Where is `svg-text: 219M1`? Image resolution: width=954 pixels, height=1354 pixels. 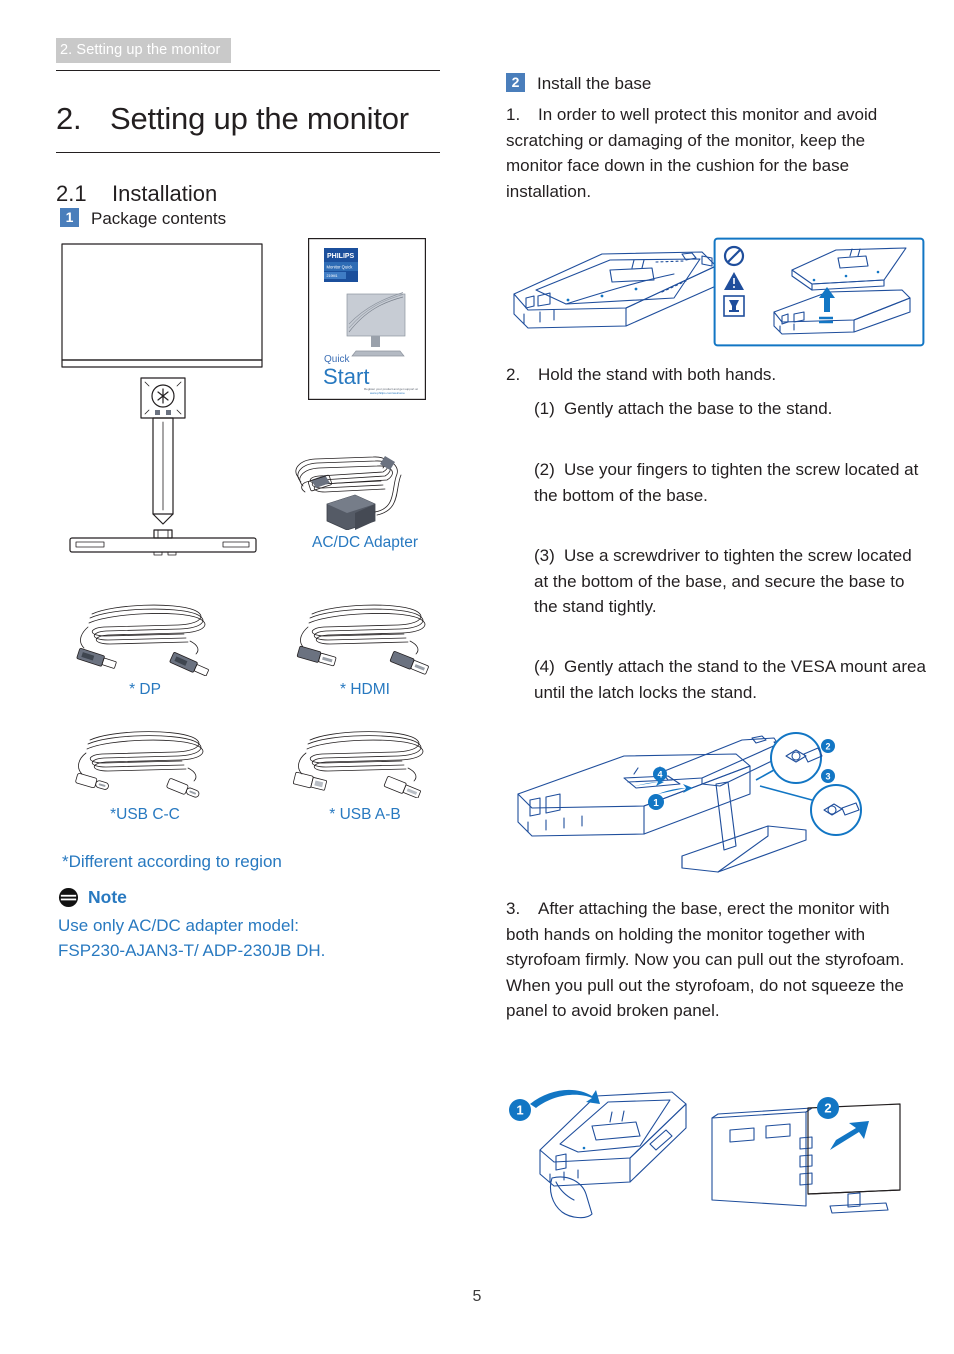 svg-text: 219M1 is located at coordinates (332, 276).